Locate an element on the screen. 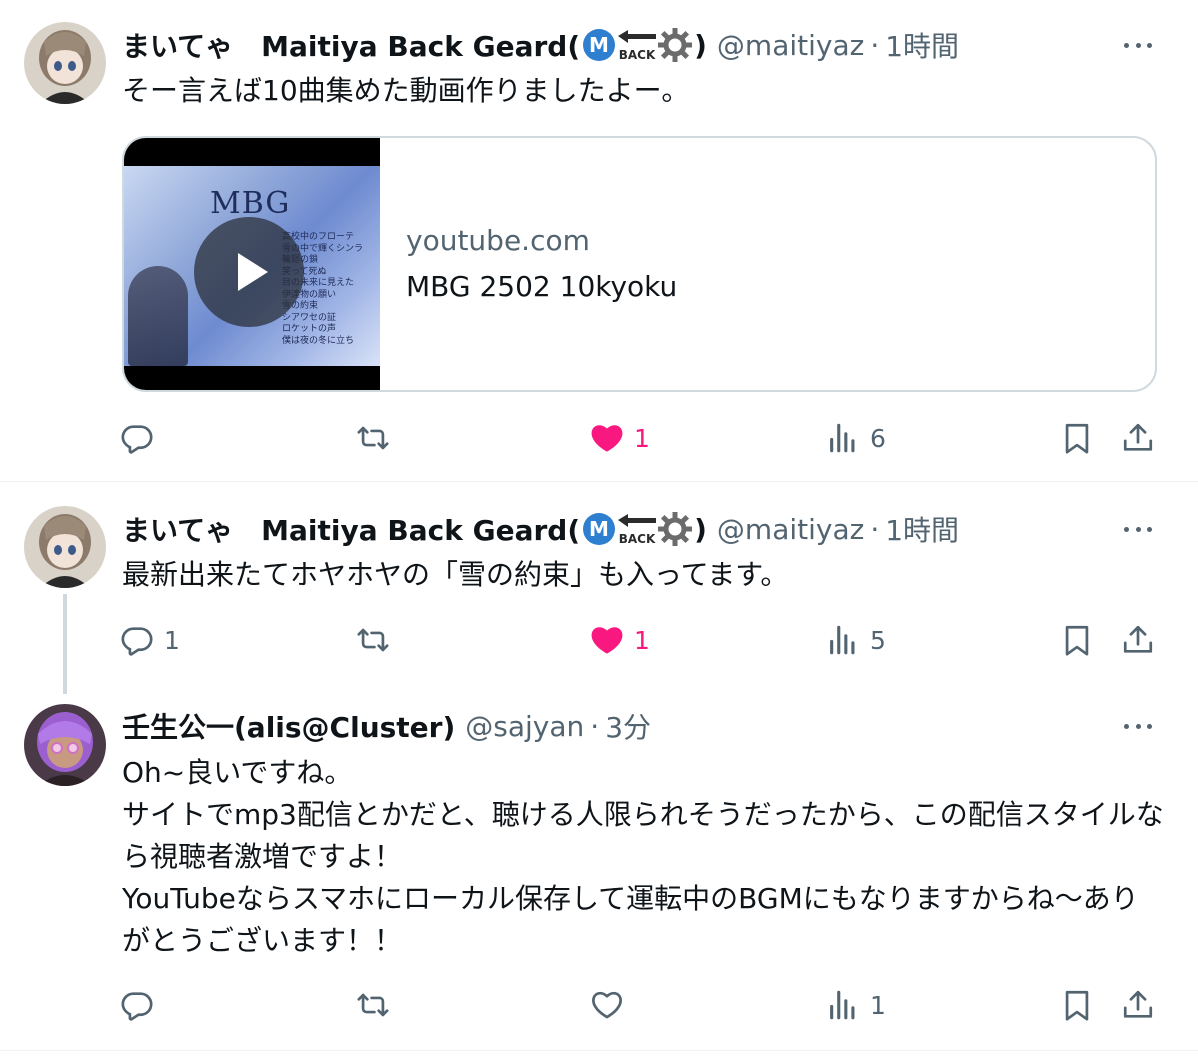 This screenshot has height=1056, width=1198. action-bar: 1 6 is located at coordinates (599, 438).